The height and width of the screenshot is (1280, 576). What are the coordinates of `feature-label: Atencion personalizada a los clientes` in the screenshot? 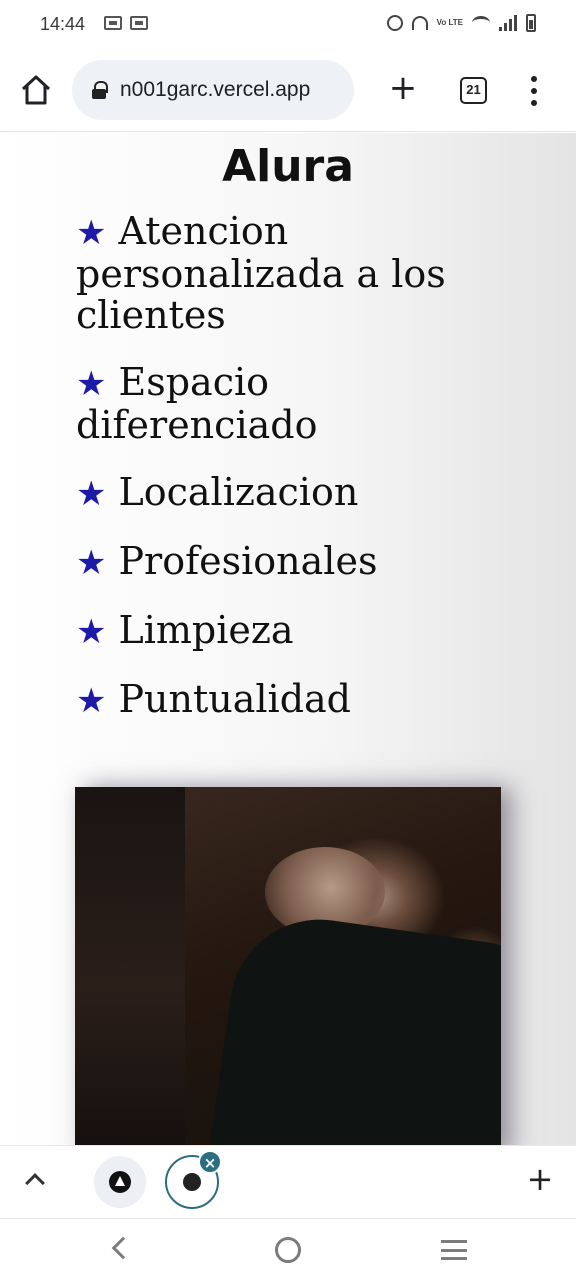 It's located at (261, 273).